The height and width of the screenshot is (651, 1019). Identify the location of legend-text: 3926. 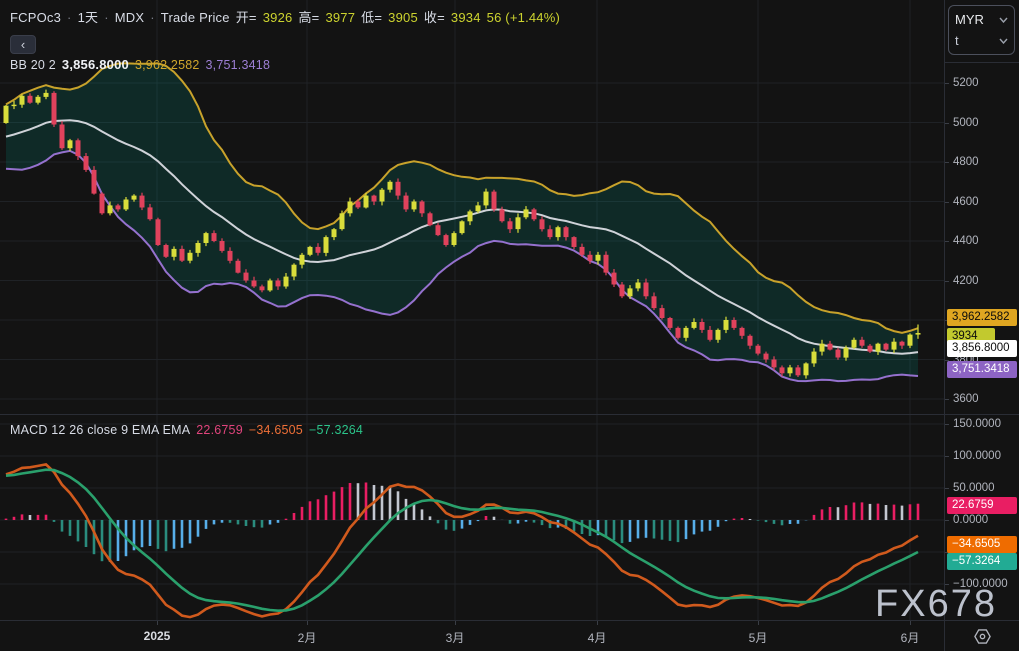
(277, 17).